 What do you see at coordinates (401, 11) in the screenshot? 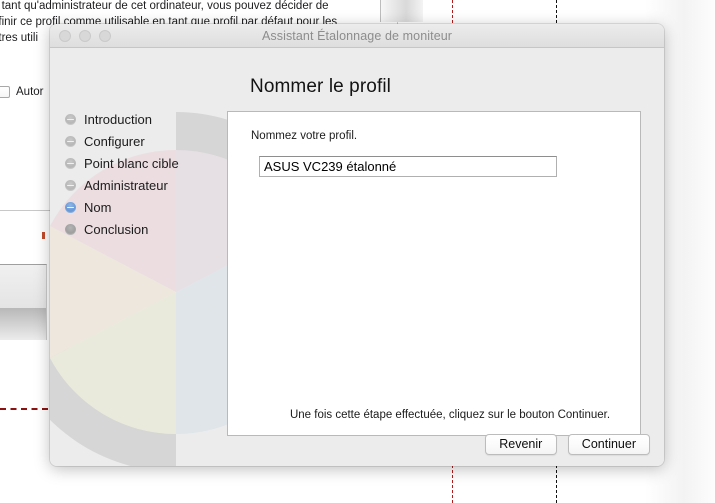
I see `background-right-chrome` at bounding box center [401, 11].